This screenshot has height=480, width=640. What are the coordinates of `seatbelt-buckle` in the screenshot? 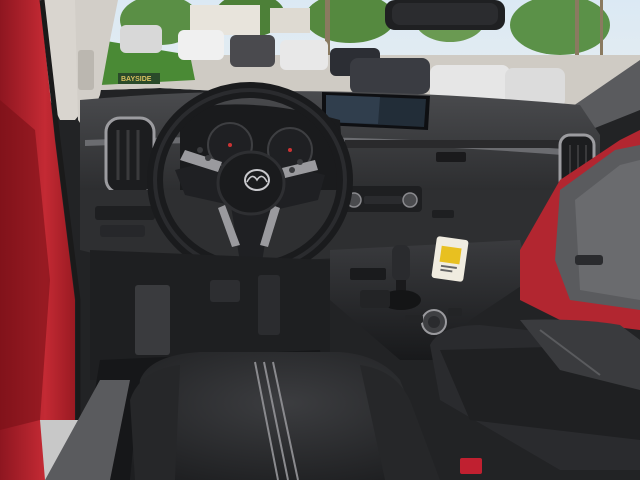 It's located at (471, 466).